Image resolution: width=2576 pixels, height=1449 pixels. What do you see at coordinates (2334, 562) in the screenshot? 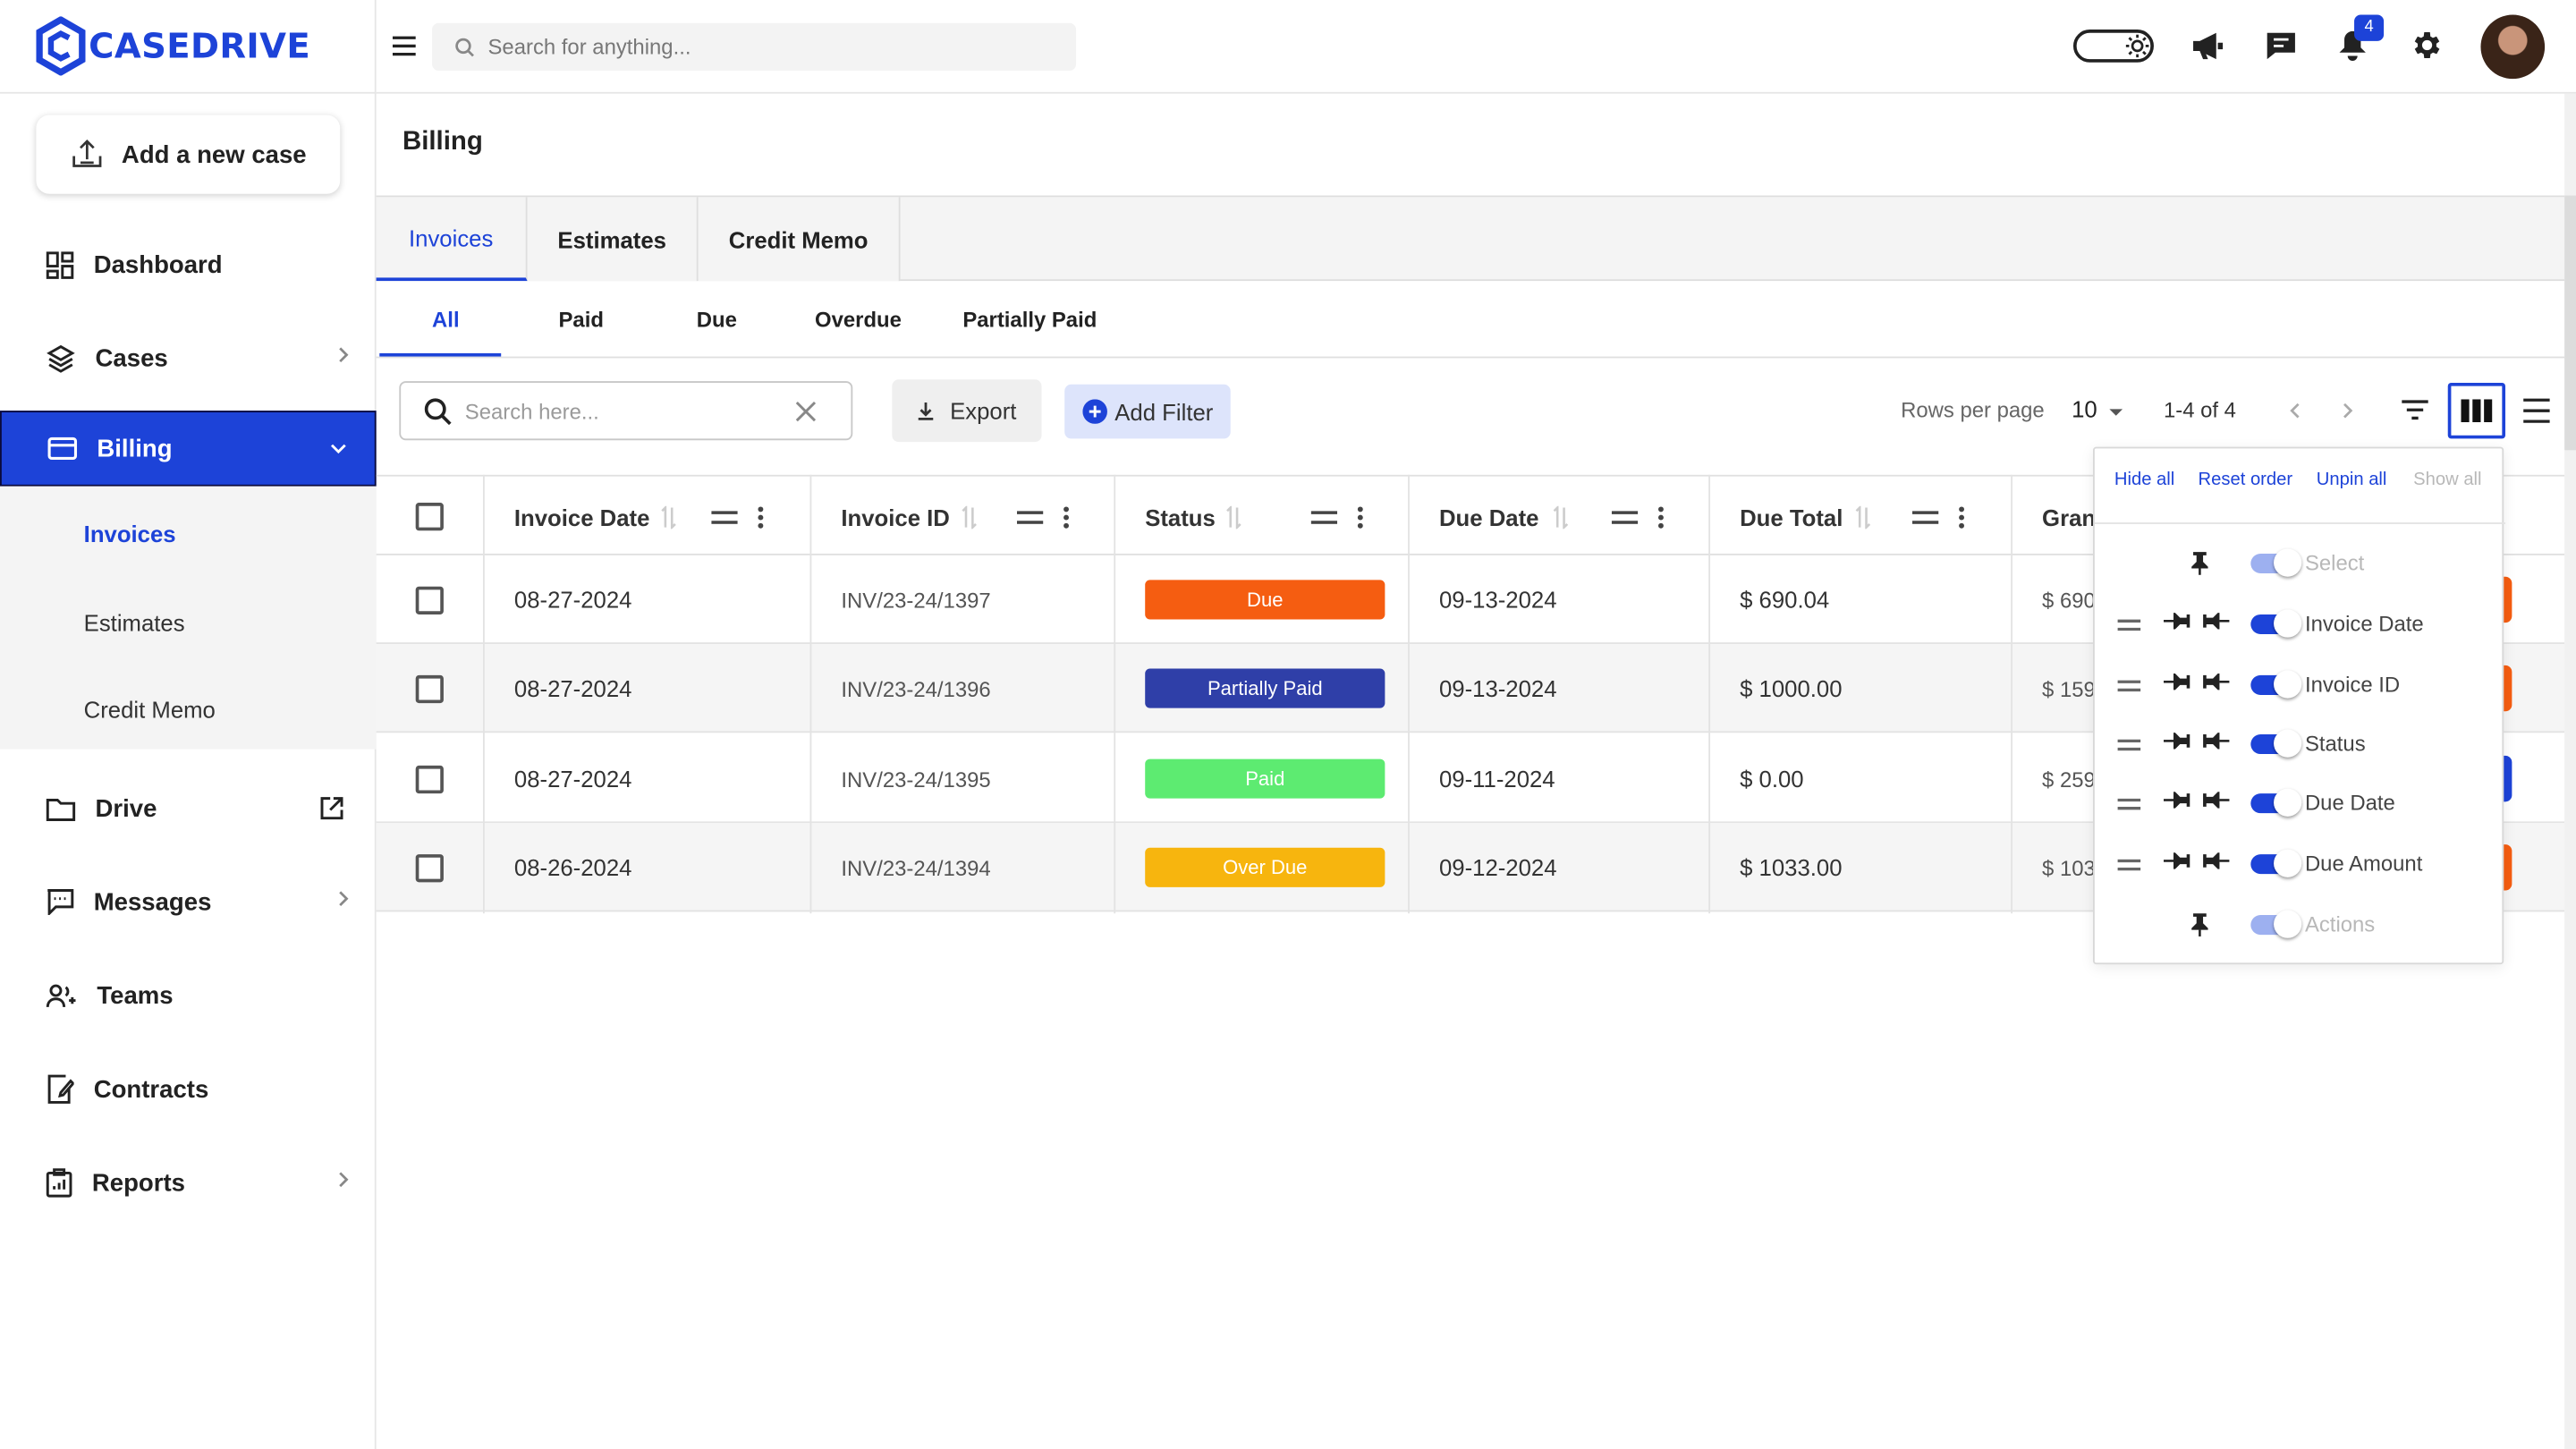
I see `column-option-label: Select` at bounding box center [2334, 562].